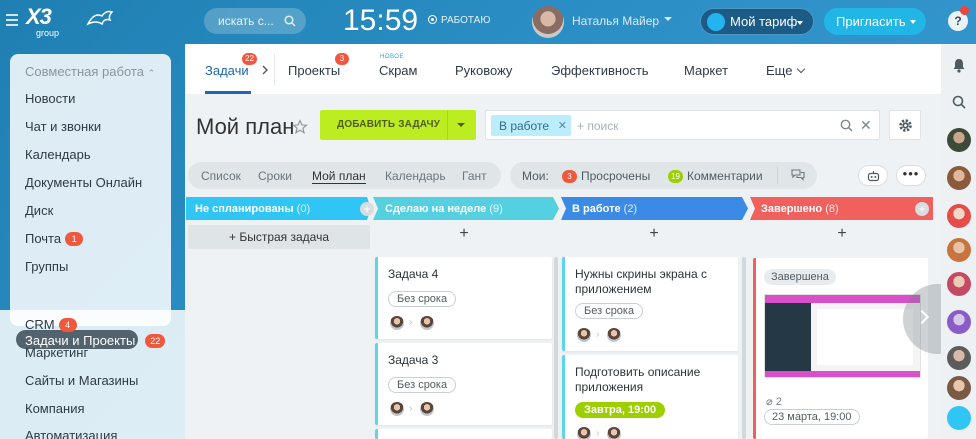  What do you see at coordinates (279, 237) in the screenshot?
I see `quick-task-button: + Быстрая задача` at bounding box center [279, 237].